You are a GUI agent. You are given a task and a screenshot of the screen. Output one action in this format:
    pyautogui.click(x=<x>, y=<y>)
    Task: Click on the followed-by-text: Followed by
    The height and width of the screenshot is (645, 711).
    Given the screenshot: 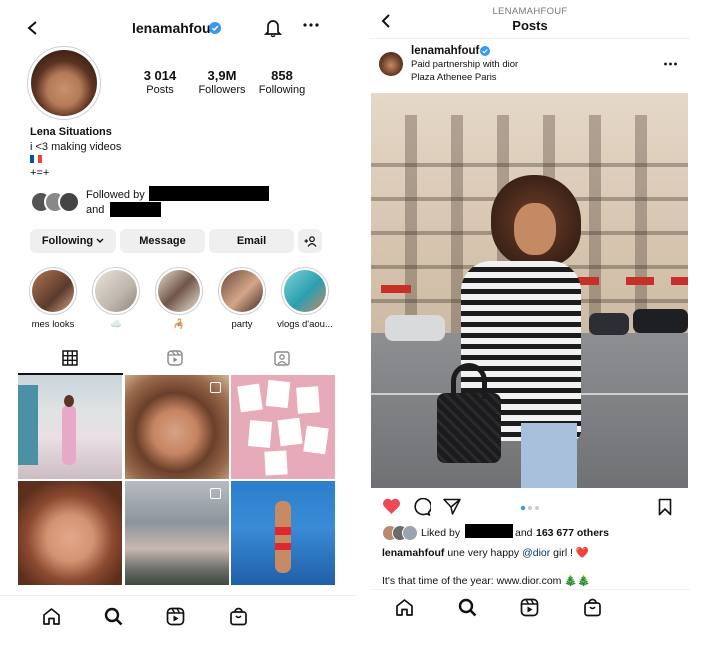 What is the action you would take?
    pyautogui.click(x=115, y=195)
    